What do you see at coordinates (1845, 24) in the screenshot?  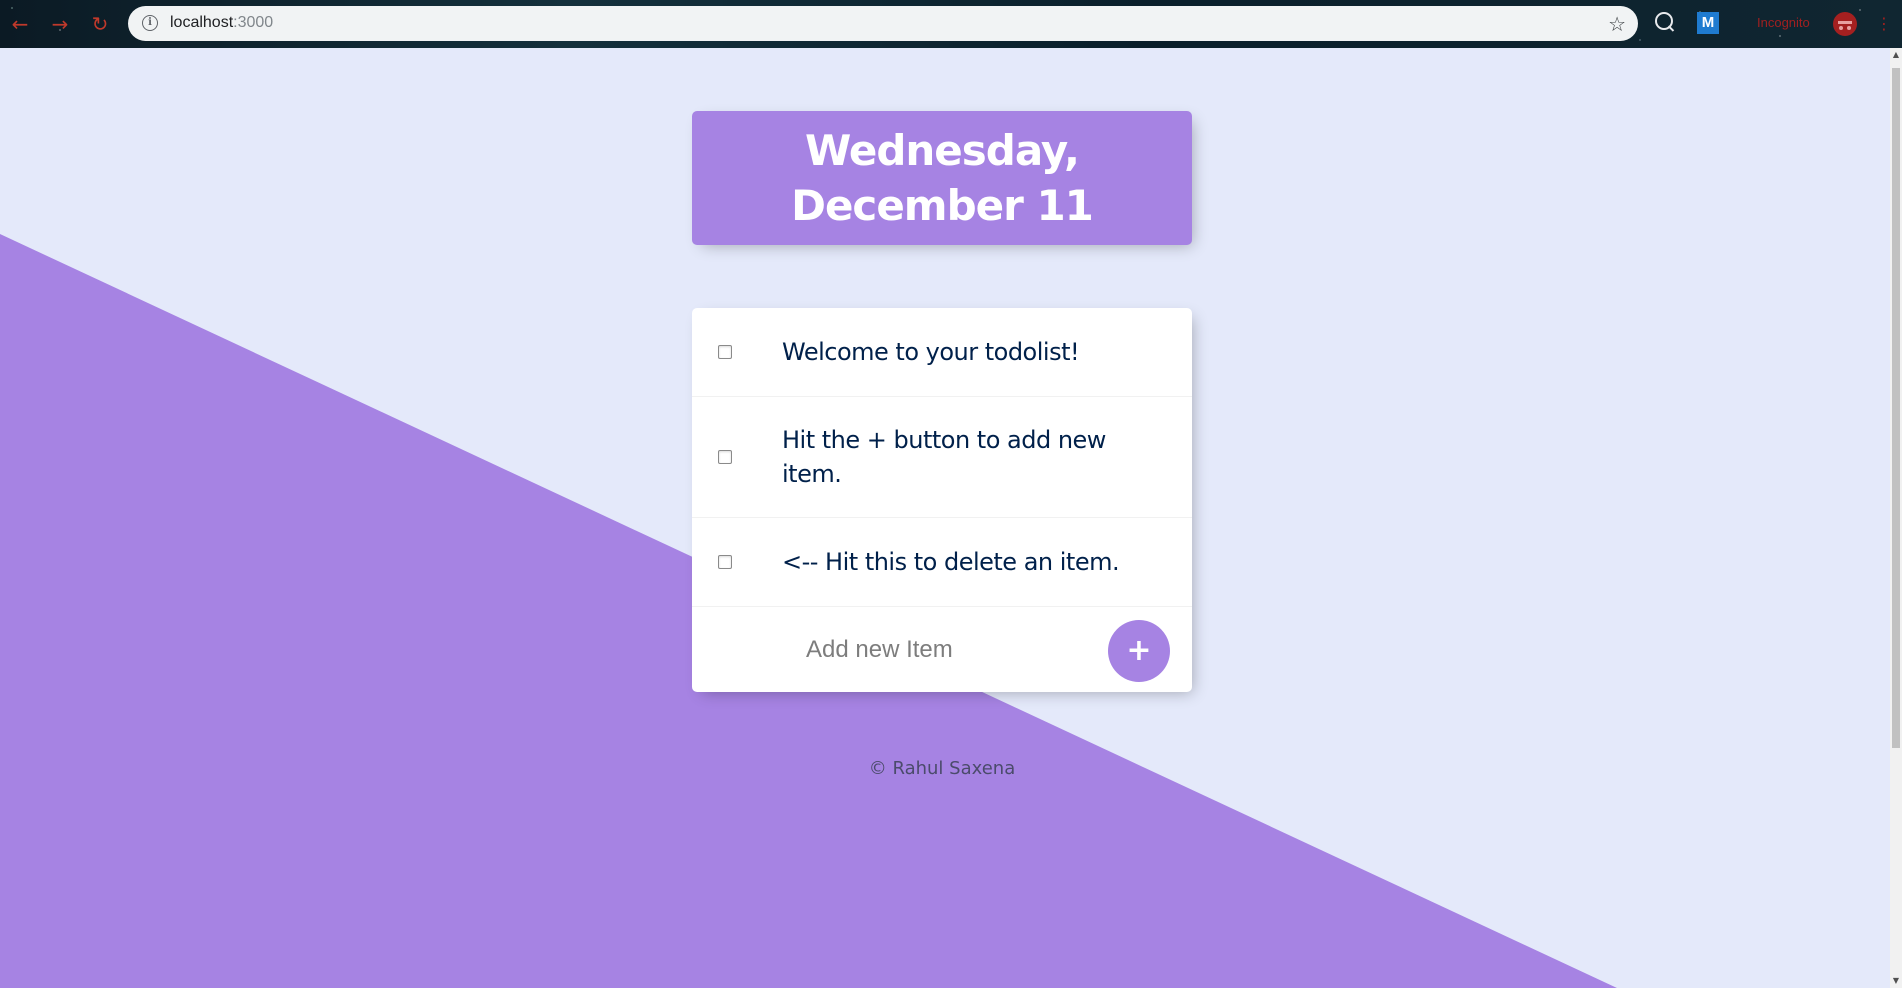 I see `incognito-icon` at bounding box center [1845, 24].